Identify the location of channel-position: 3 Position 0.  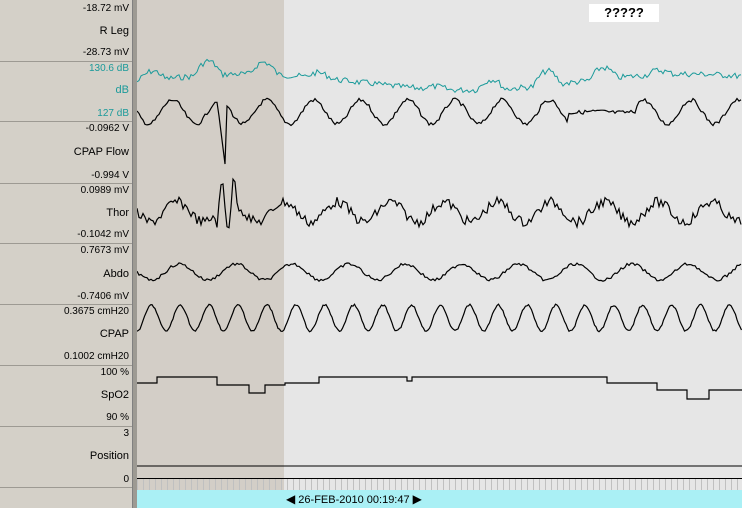
(66, 457).